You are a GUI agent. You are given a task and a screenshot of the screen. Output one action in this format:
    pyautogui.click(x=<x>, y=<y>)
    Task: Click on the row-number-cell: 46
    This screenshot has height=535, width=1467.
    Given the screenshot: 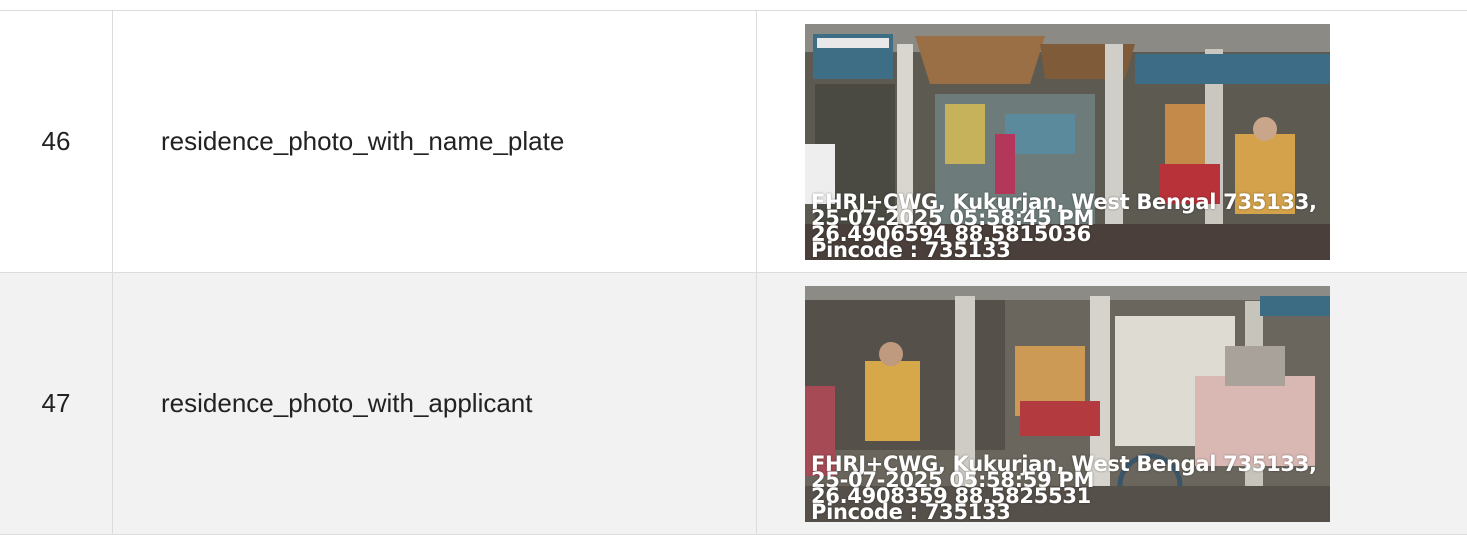 What is the action you would take?
    pyautogui.click(x=56, y=141)
    